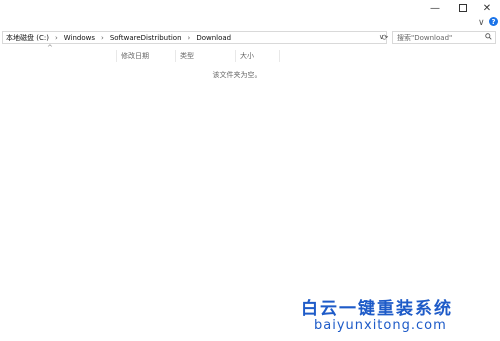 The height and width of the screenshot is (341, 500). I want to click on maximize-button, so click(463, 8).